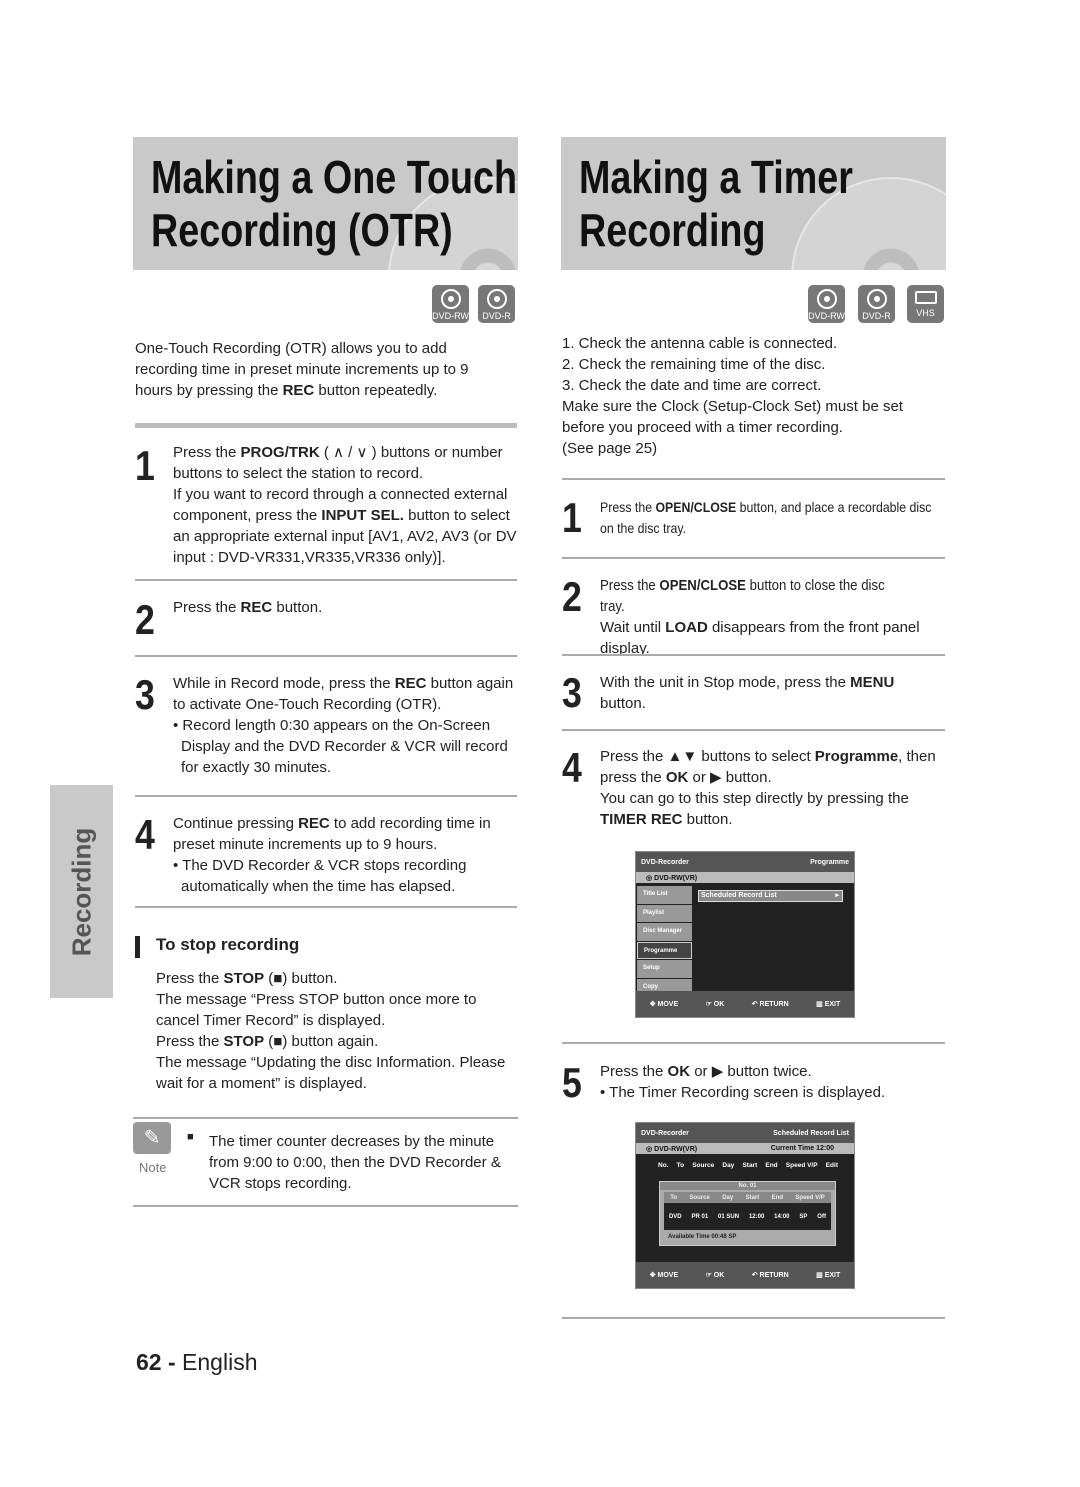 The width and height of the screenshot is (1080, 1487). What do you see at coordinates (228, 944) in the screenshot?
I see `stop-recording-heading: To stop recording` at bounding box center [228, 944].